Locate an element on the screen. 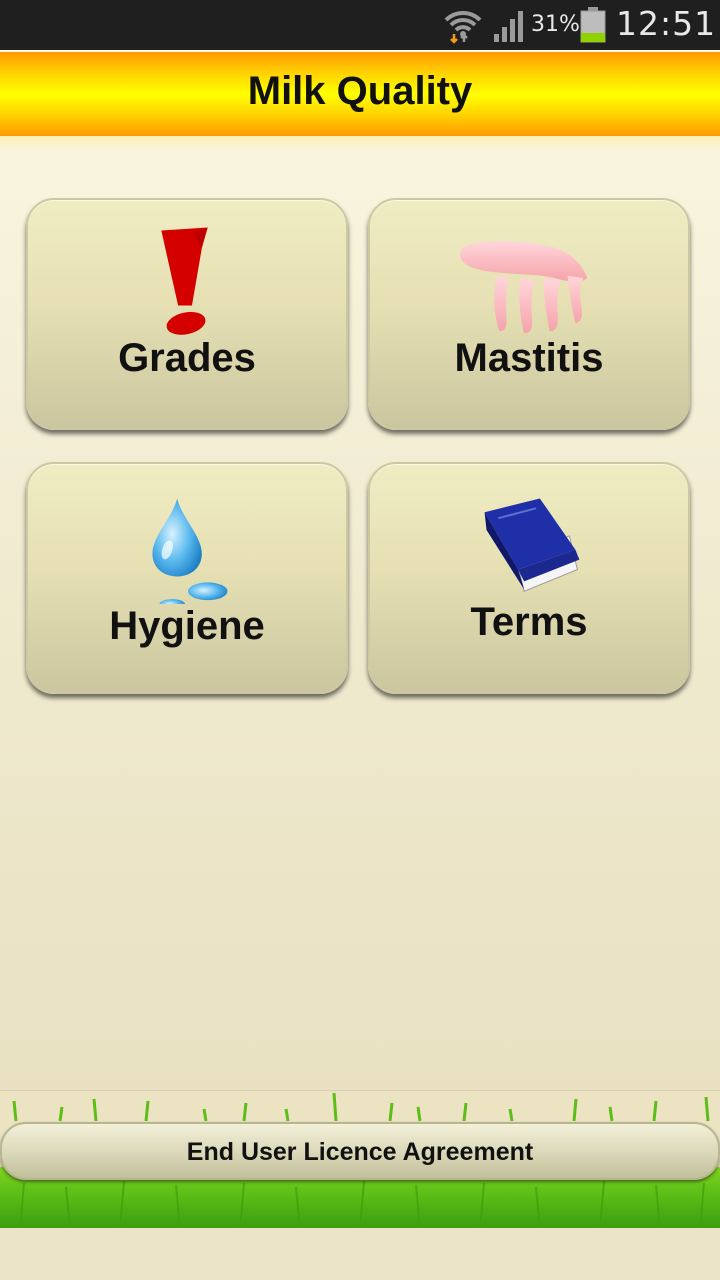 This screenshot has width=720, height=1280. page-title: Milk Quality is located at coordinates (360, 91).